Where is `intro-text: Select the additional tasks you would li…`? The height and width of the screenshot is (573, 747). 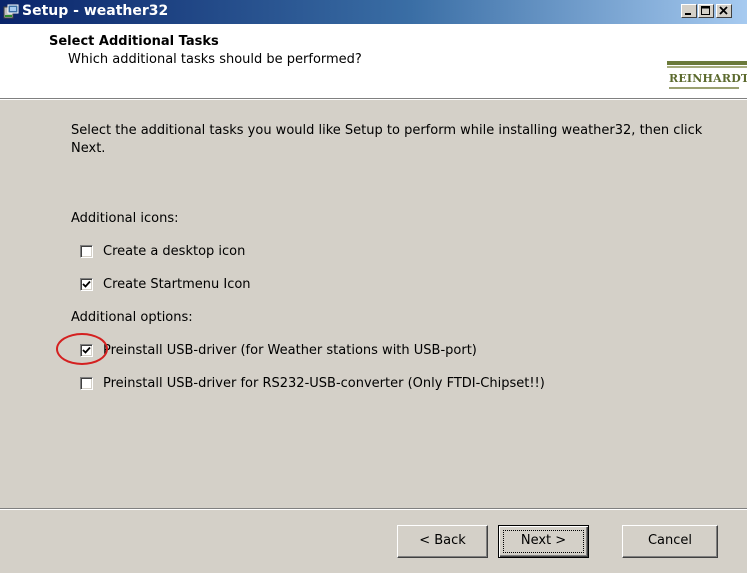
intro-text: Select the additional tasks you would li… is located at coordinates (387, 139).